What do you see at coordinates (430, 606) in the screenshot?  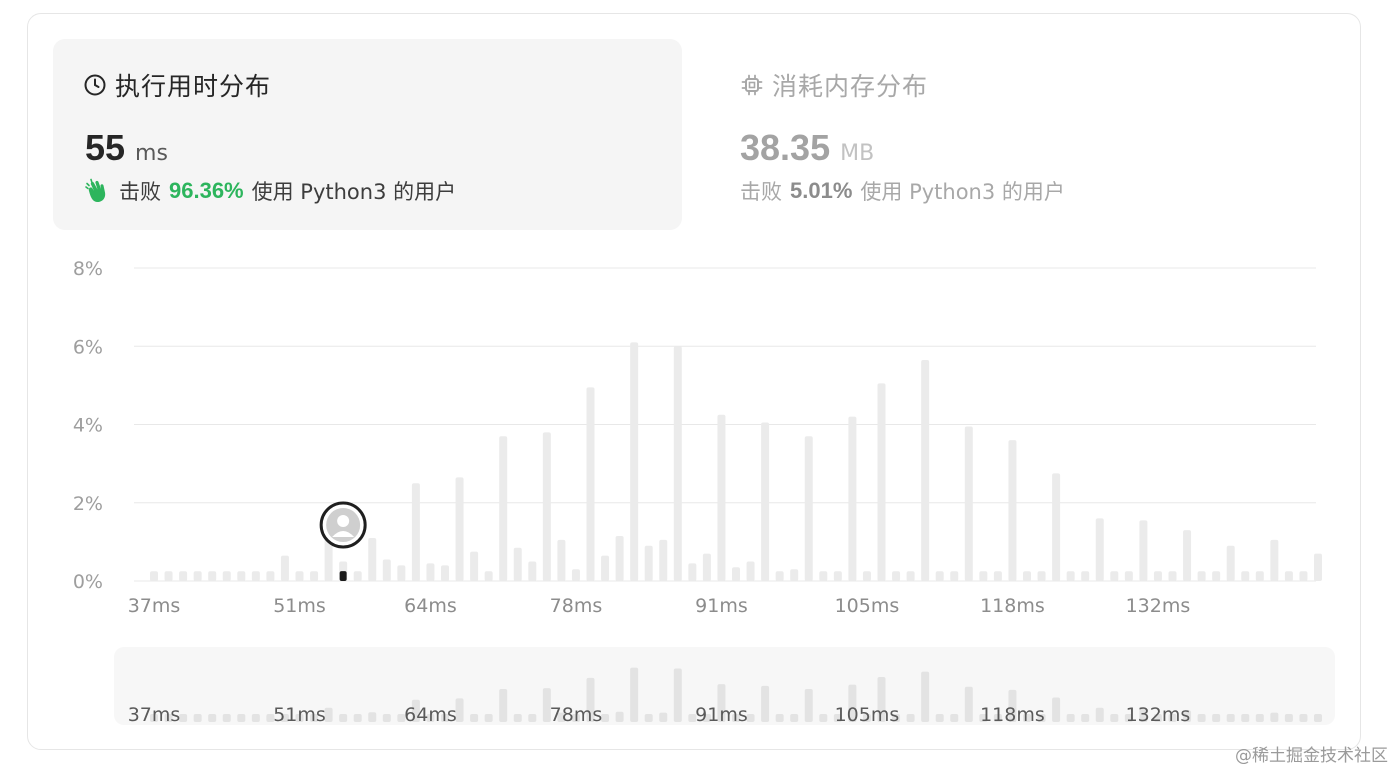 I see `x-tick-label: 64ms` at bounding box center [430, 606].